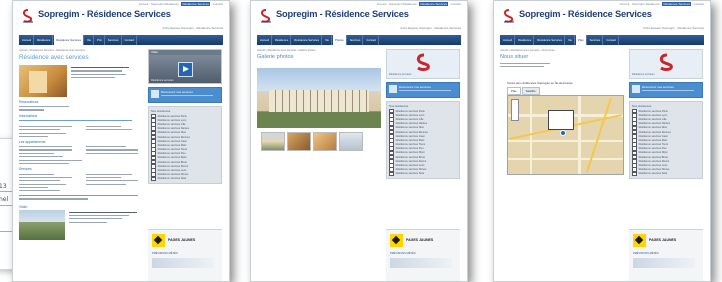 The width and height of the screenshot is (722, 282). Describe the element at coordinates (514, 57) in the screenshot. I see `page-title: Nous situer` at that location.